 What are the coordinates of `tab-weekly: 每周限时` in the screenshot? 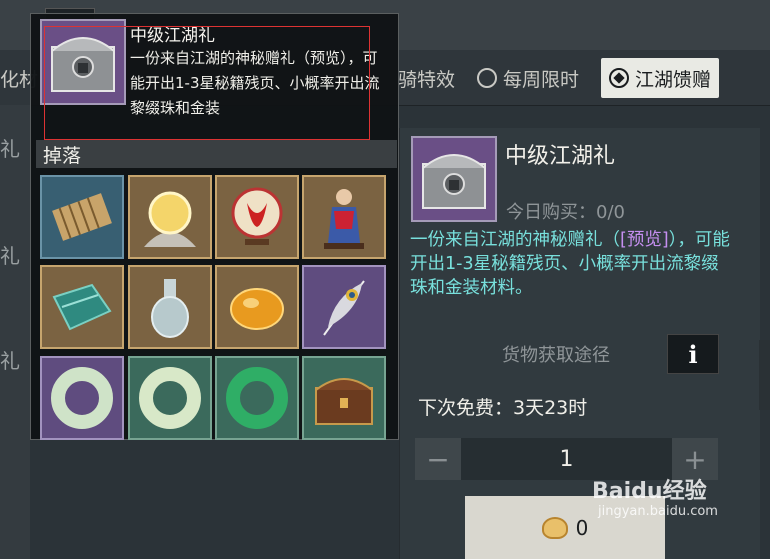 It's located at (528, 78).